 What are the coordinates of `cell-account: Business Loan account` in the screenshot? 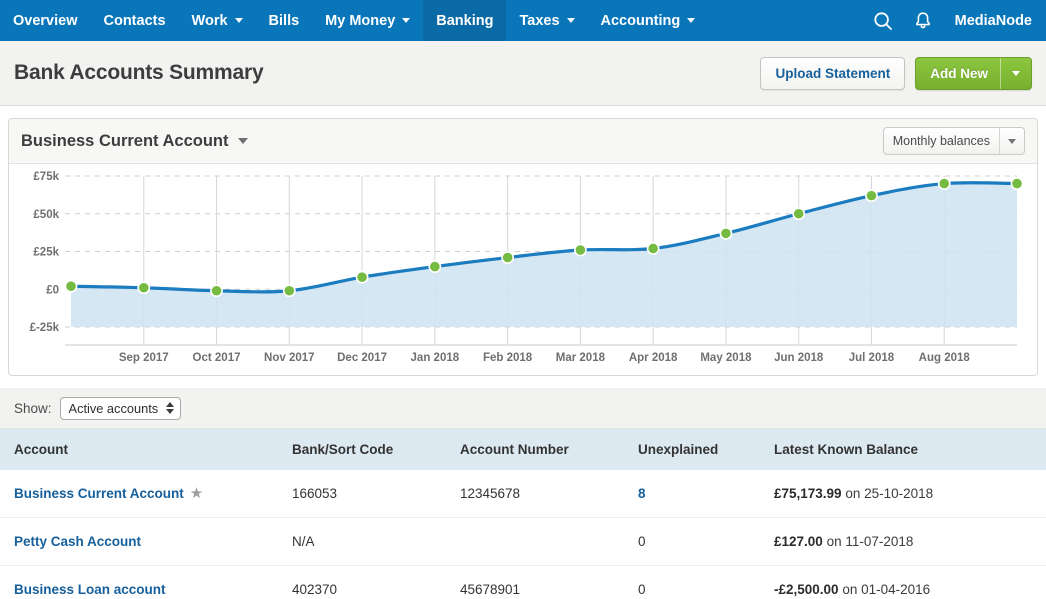 It's located at (146, 582).